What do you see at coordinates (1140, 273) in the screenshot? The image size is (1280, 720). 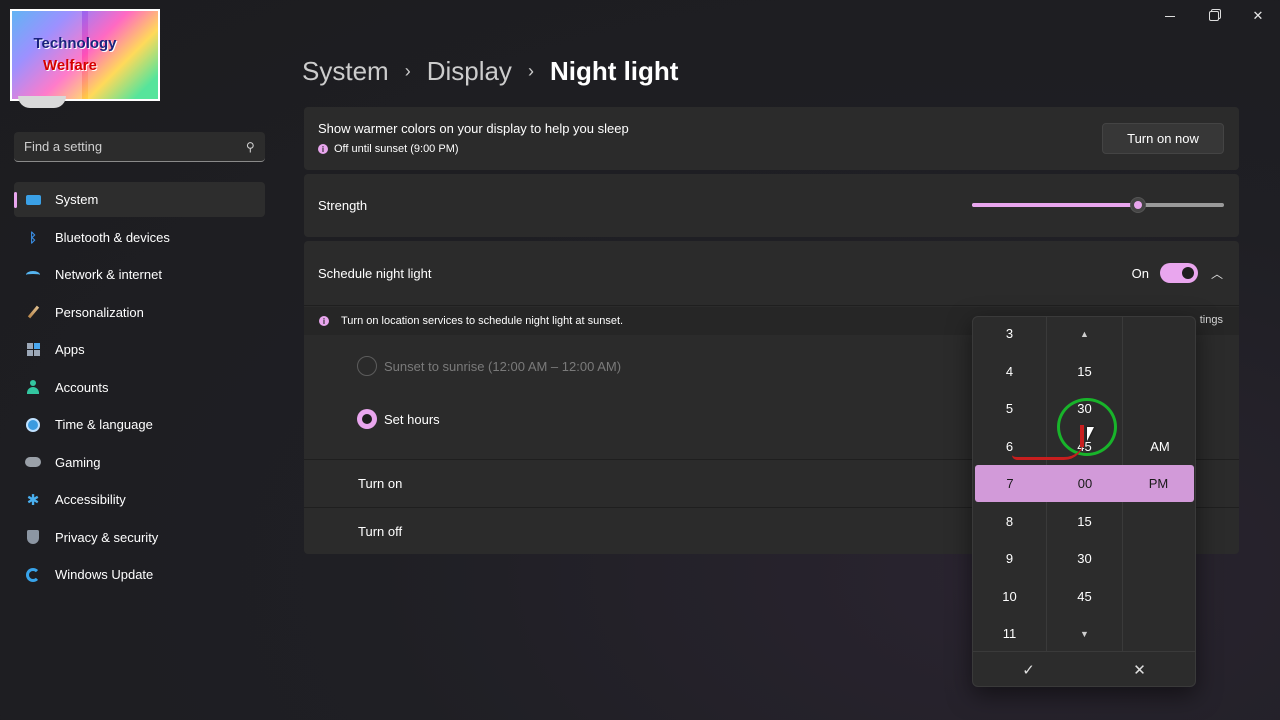 I see `schedule-toggle-state: On` at bounding box center [1140, 273].